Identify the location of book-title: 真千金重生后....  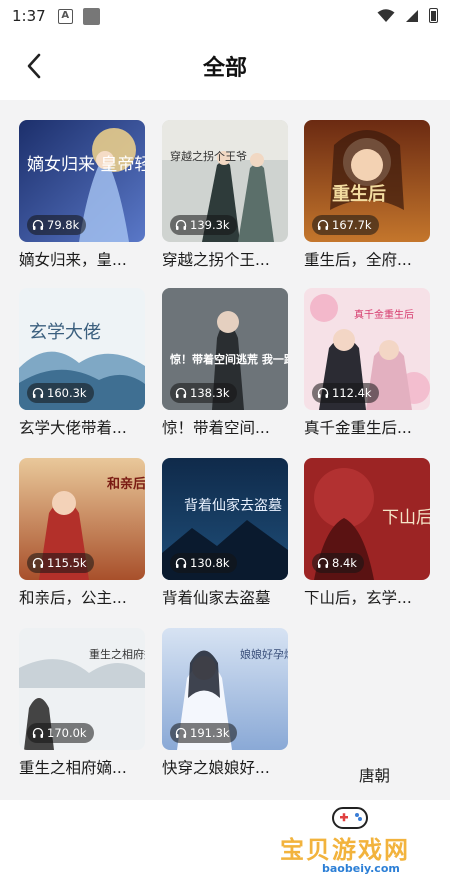
(358, 428).